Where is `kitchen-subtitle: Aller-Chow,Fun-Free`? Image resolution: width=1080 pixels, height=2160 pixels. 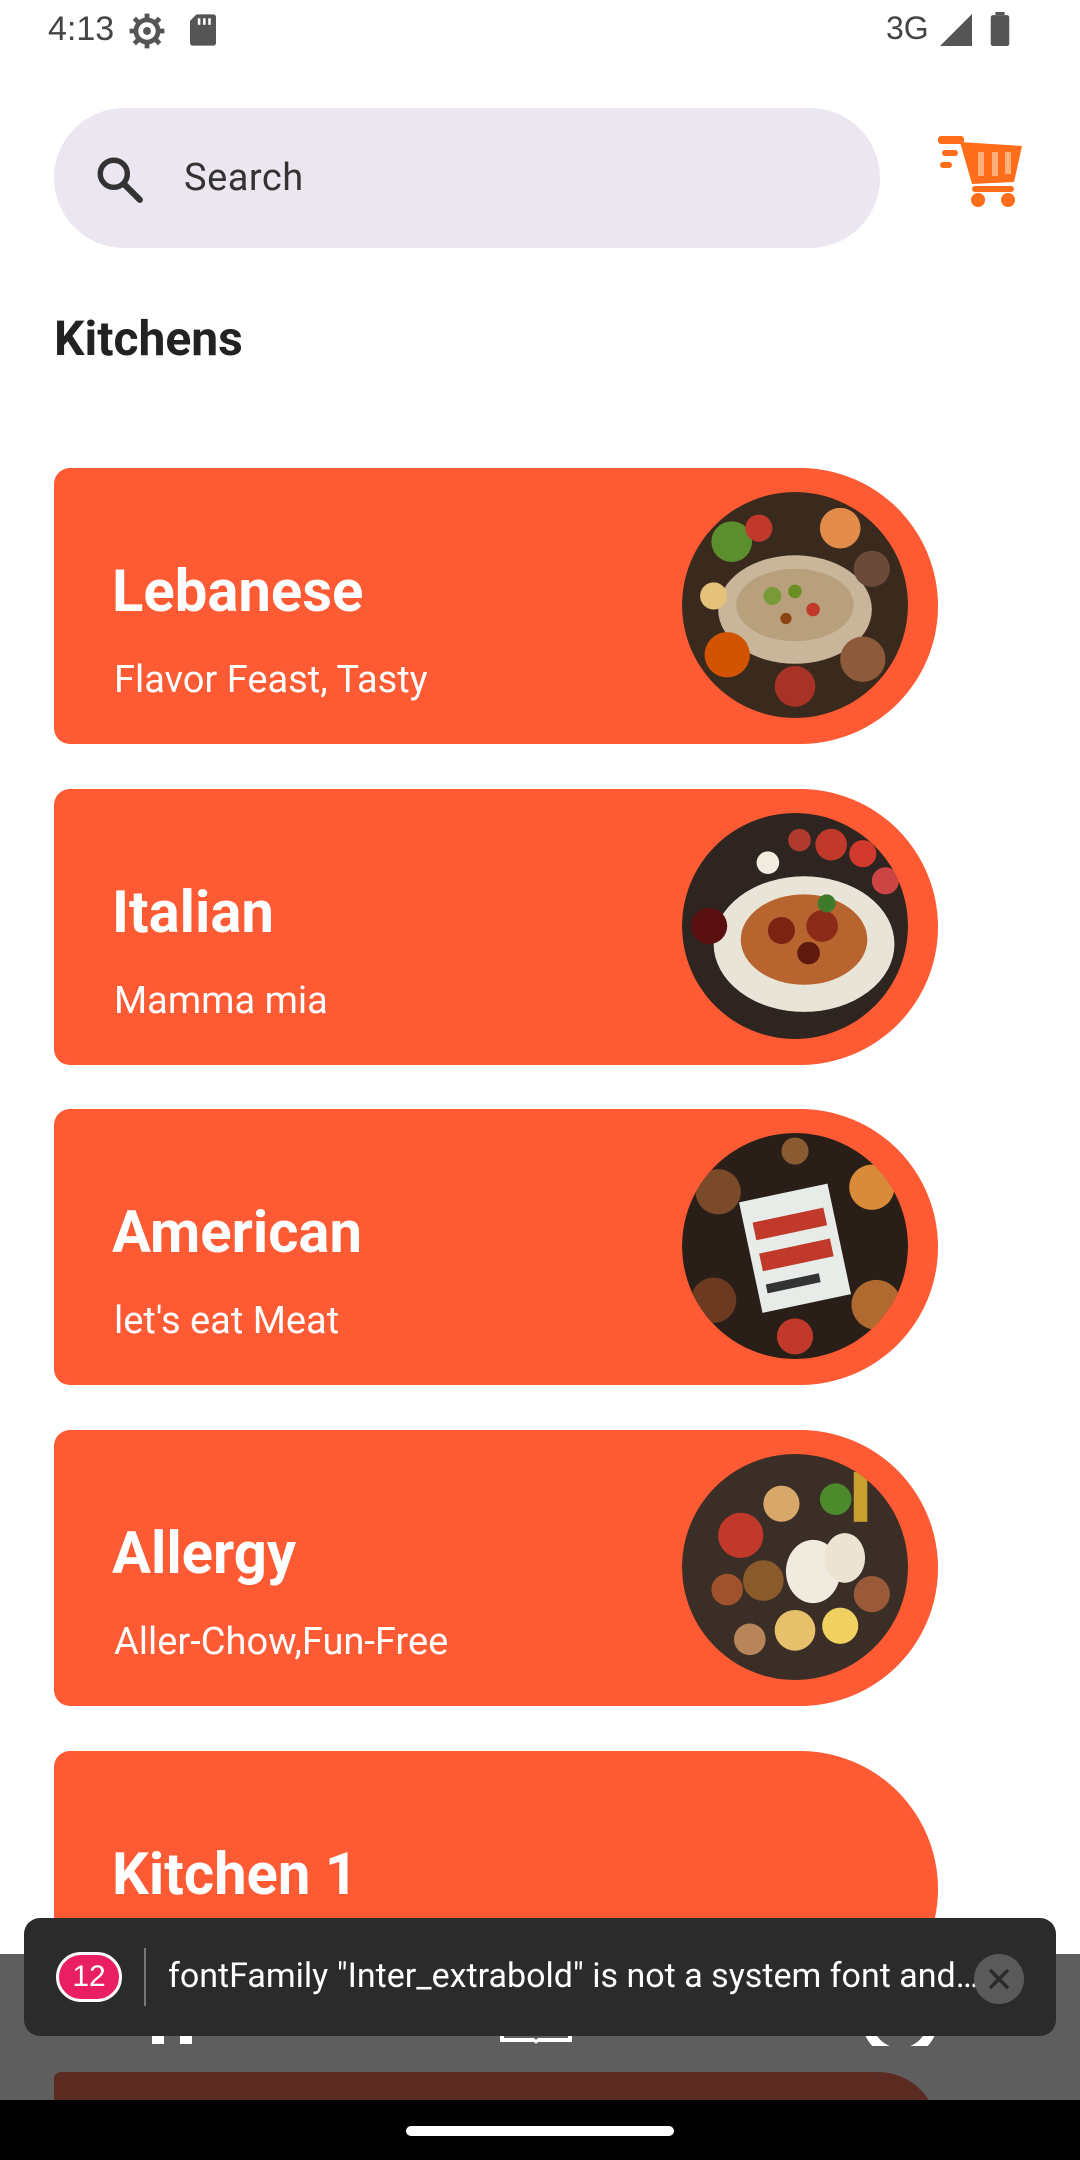
kitchen-subtitle: Aller-Chow,Fun-Free is located at coordinates (281, 1642).